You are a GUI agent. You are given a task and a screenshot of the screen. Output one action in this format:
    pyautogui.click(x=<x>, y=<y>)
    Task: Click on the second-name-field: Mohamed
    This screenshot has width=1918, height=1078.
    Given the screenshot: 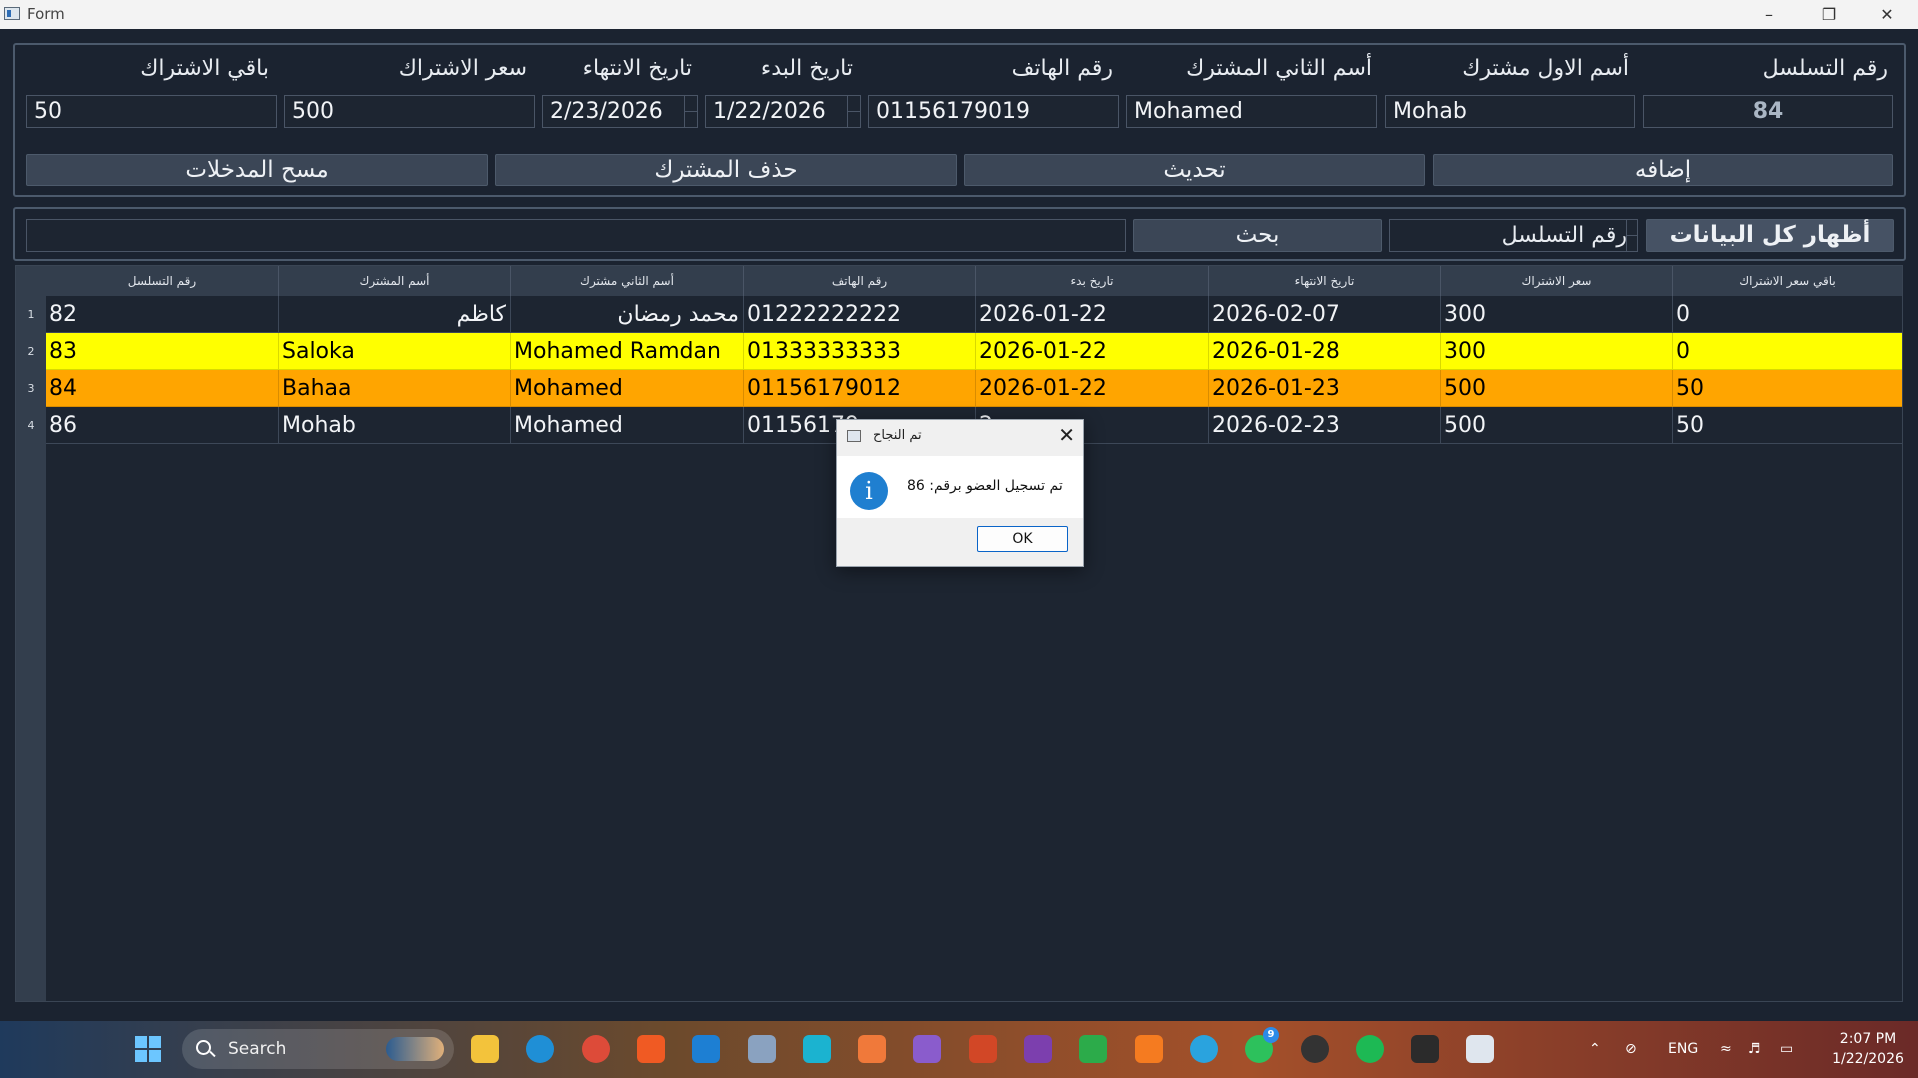 What is the action you would take?
    pyautogui.click(x=1251, y=111)
    